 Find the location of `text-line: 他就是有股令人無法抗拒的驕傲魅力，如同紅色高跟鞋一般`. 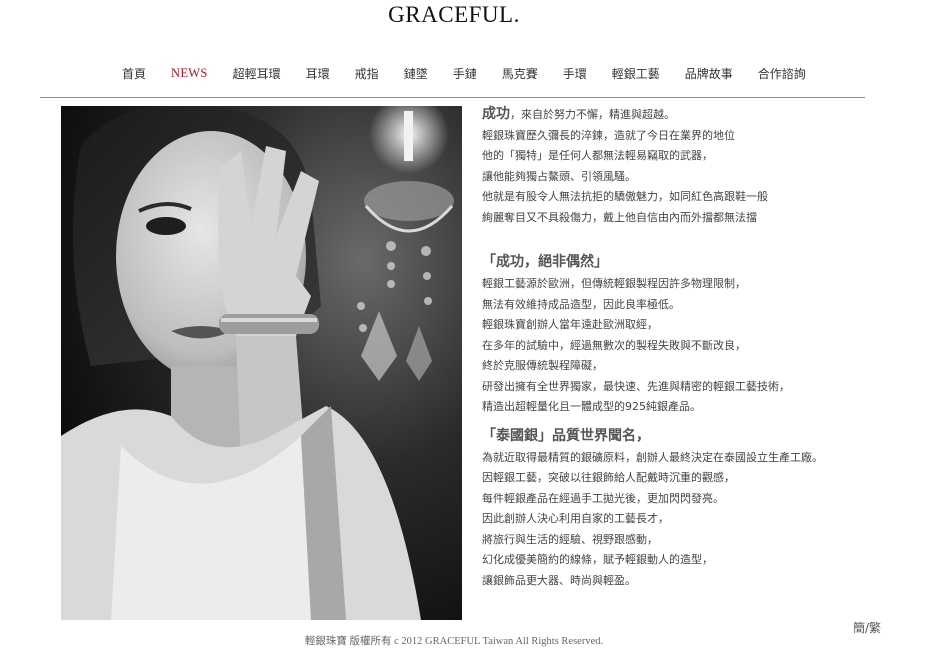

text-line: 他就是有股令人無法抗拒的驕傲魅力，如同紅色高跟鞋一般 is located at coordinates (625, 196).